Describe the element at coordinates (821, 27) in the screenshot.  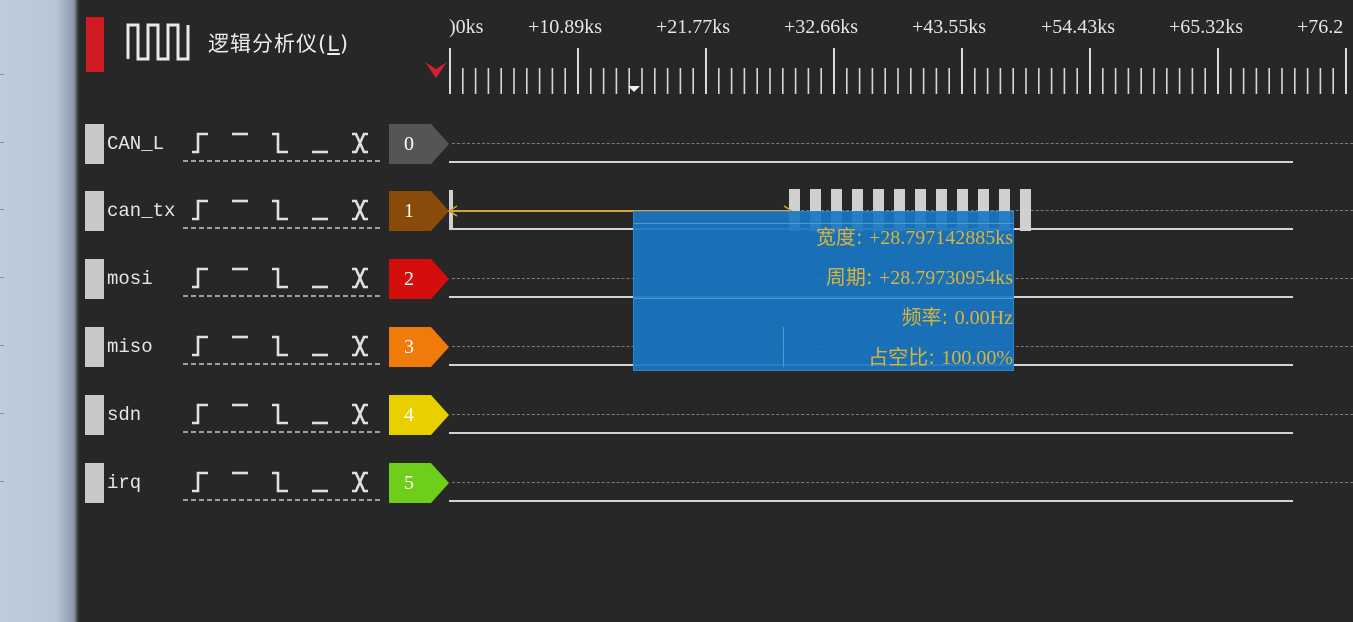
I see `time-label: +32.66ks` at that location.